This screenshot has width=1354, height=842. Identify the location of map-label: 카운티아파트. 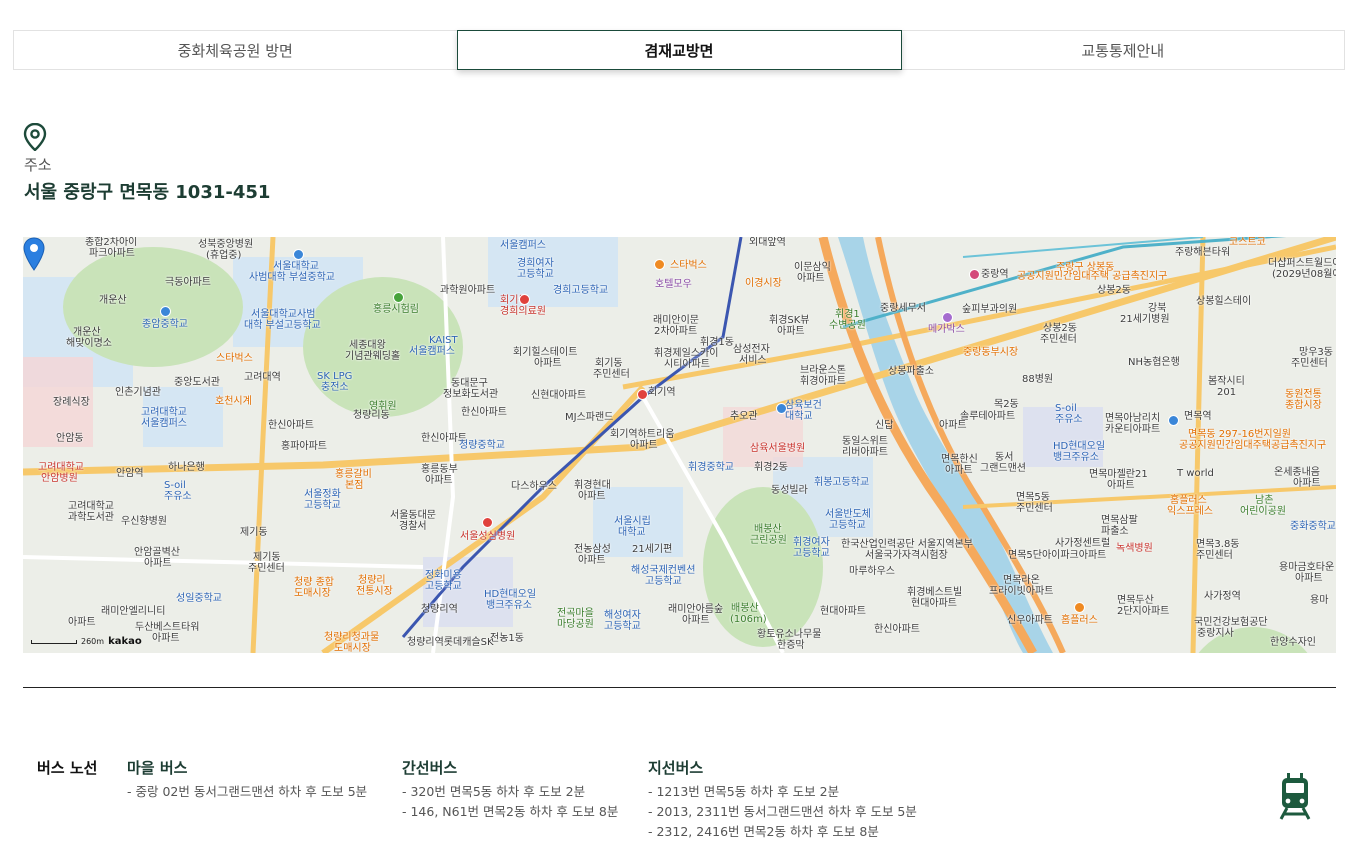
(1133, 429).